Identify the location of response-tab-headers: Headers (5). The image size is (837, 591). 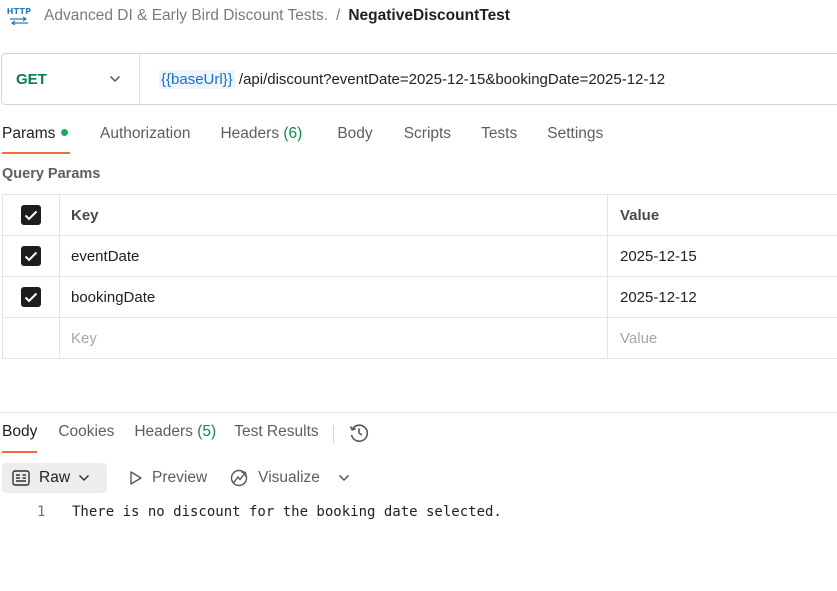
(175, 431).